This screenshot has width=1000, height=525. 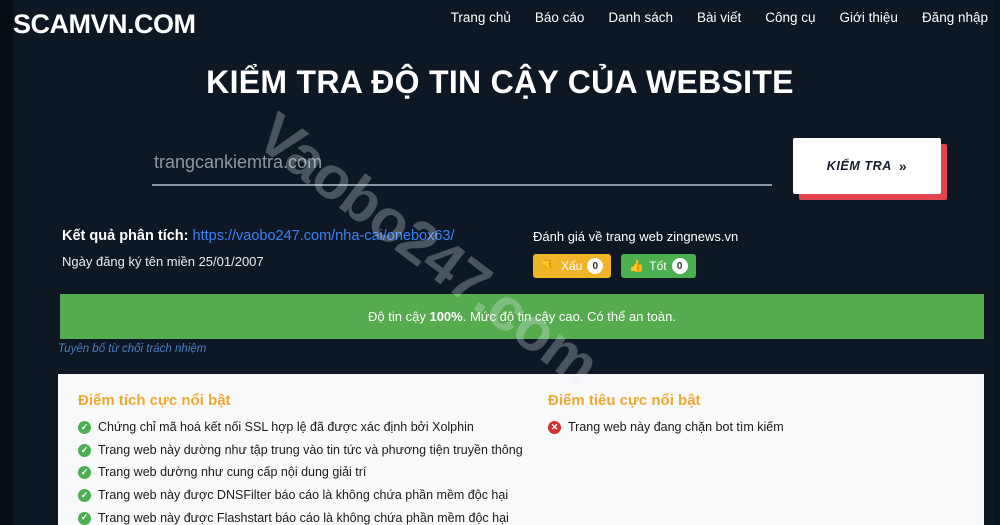 I want to click on rate-good-button: 👍 Tốt 0, so click(x=658, y=266).